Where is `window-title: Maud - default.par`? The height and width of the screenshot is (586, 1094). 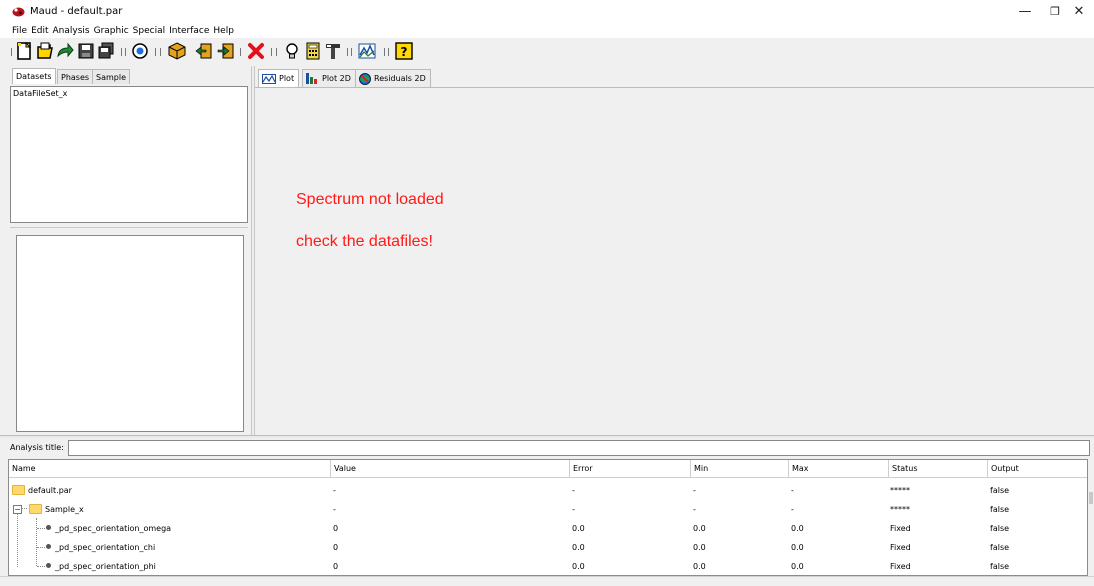
window-title: Maud - default.par is located at coordinates (76, 11).